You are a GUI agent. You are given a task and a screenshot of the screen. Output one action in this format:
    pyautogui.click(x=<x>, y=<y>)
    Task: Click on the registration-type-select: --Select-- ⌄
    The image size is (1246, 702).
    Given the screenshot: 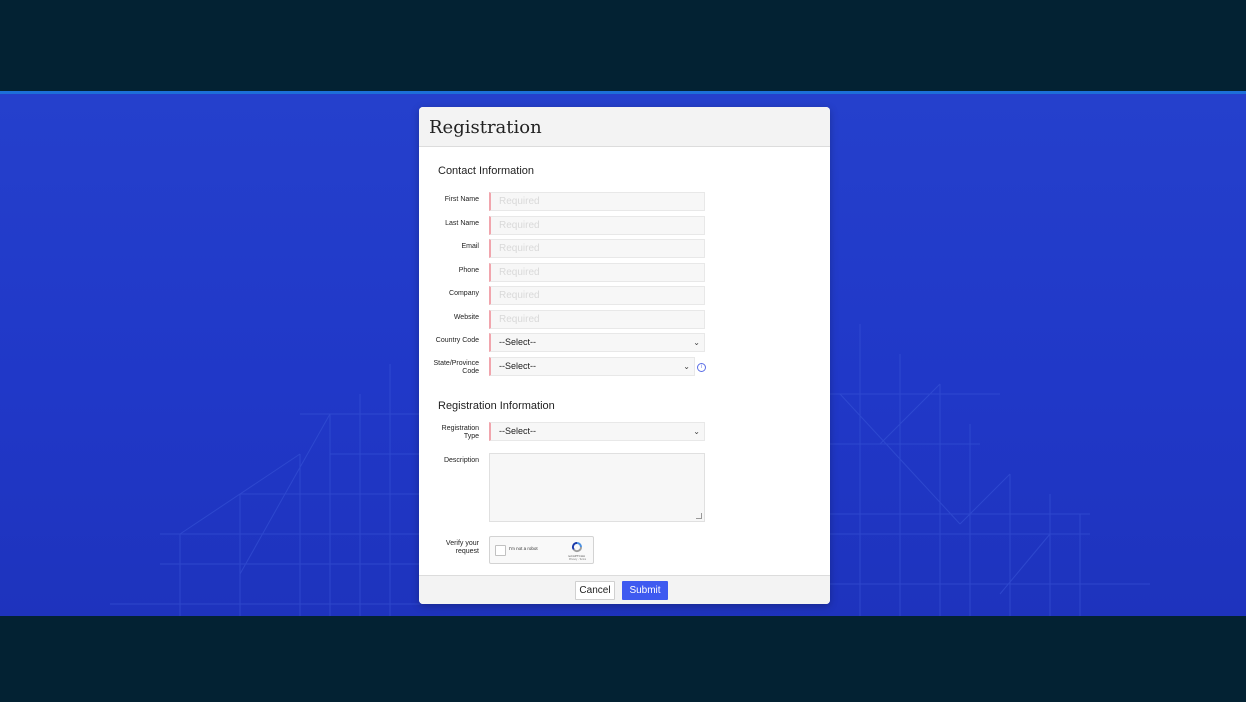 What is the action you would take?
    pyautogui.click(x=597, y=431)
    